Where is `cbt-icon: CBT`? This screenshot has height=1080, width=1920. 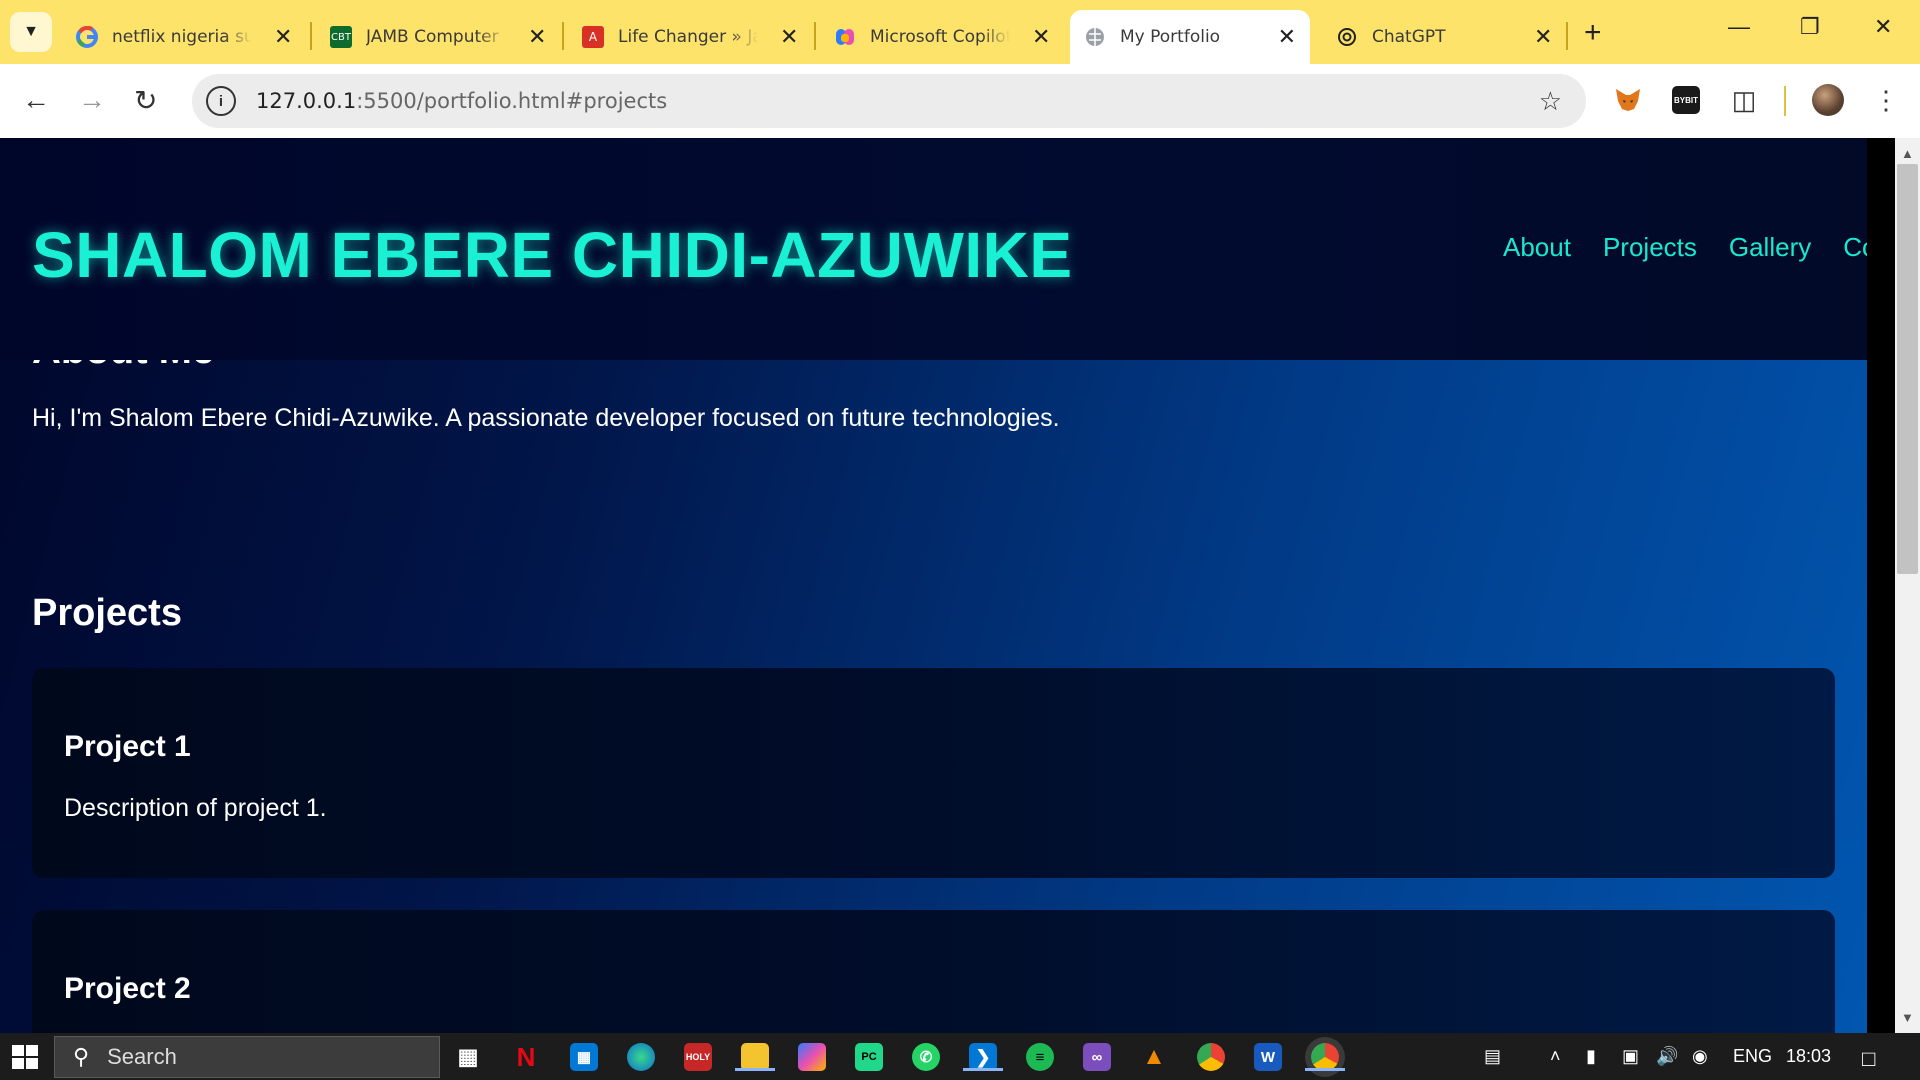
cbt-icon: CBT is located at coordinates (341, 37).